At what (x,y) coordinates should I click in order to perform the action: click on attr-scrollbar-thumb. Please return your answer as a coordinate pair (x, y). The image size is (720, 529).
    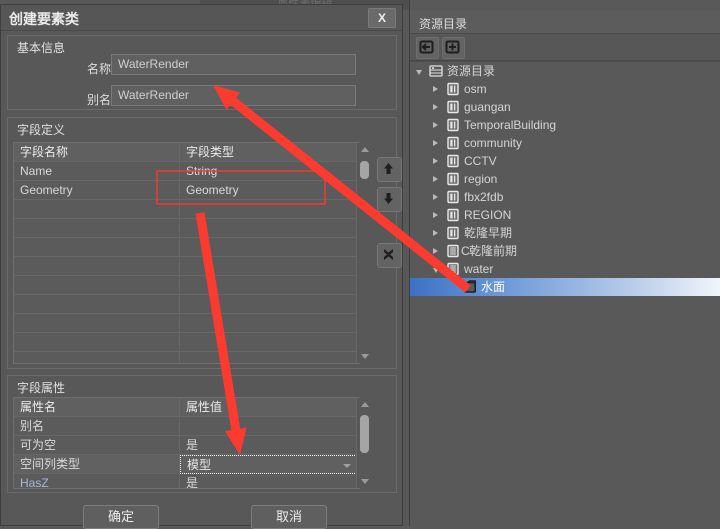
    Looking at the image, I should click on (364, 434).